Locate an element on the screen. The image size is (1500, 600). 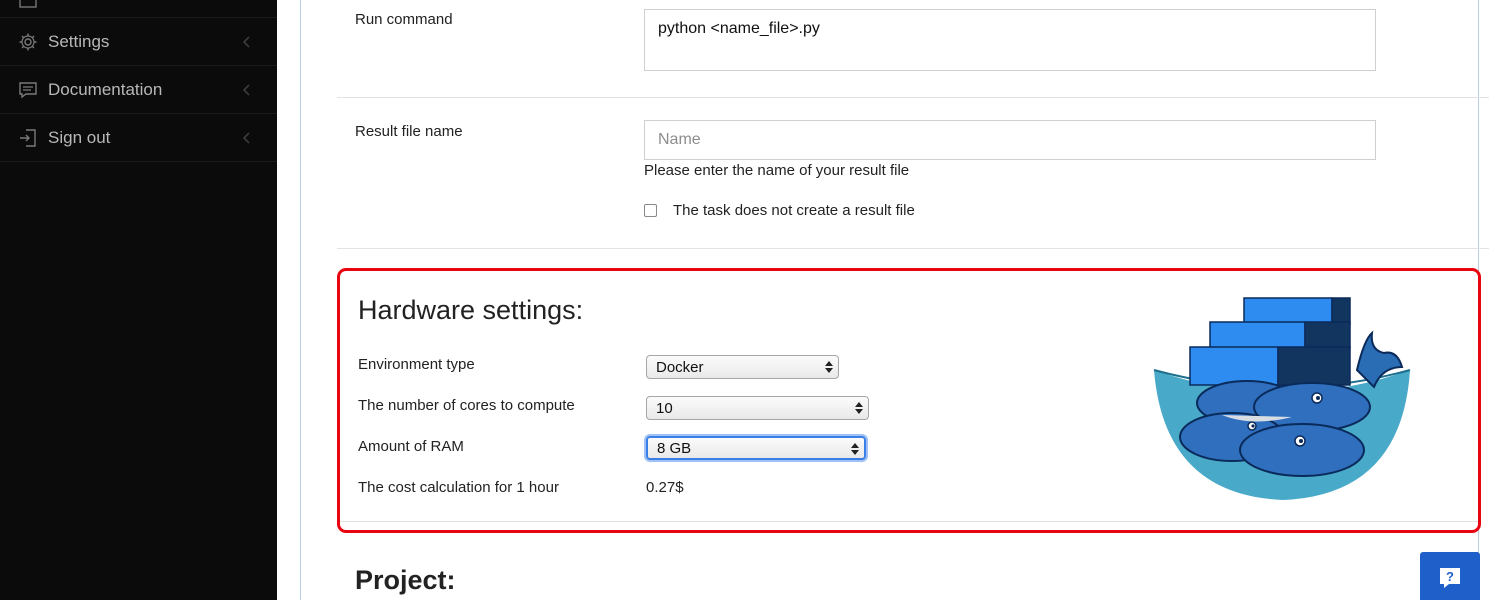
no-result-file-option: The task does not create a result file is located at coordinates (779, 210).